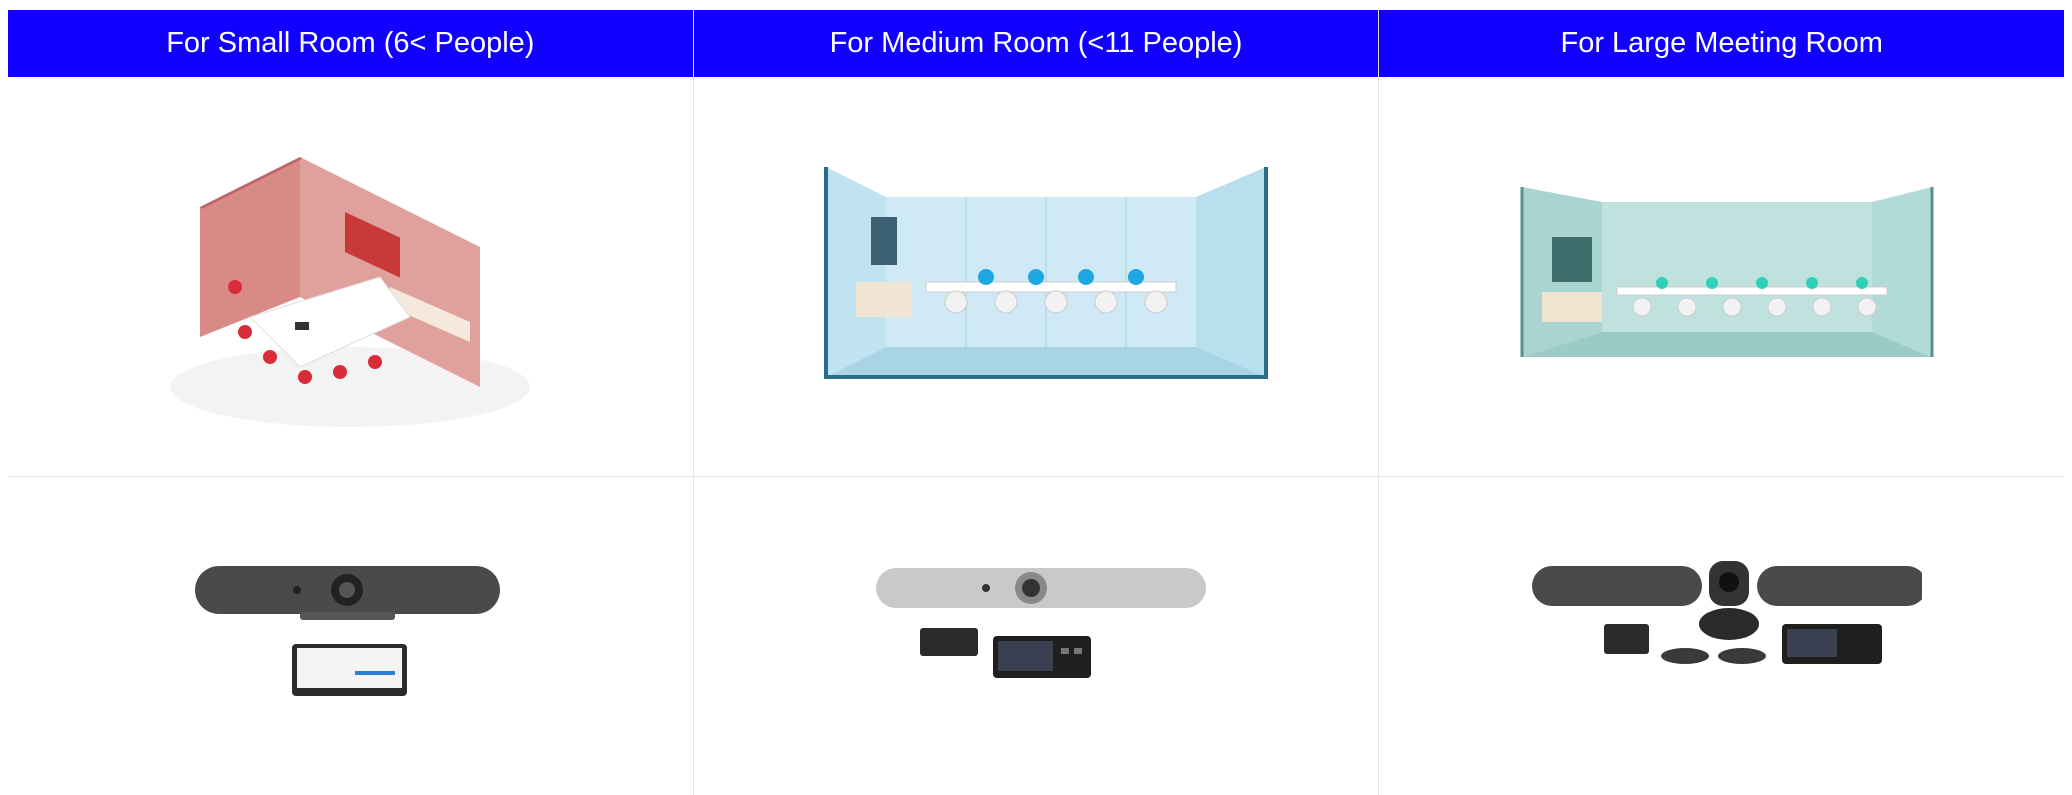 The height and width of the screenshot is (795, 2072). I want to click on large-room-device-cell, so click(1721, 636).